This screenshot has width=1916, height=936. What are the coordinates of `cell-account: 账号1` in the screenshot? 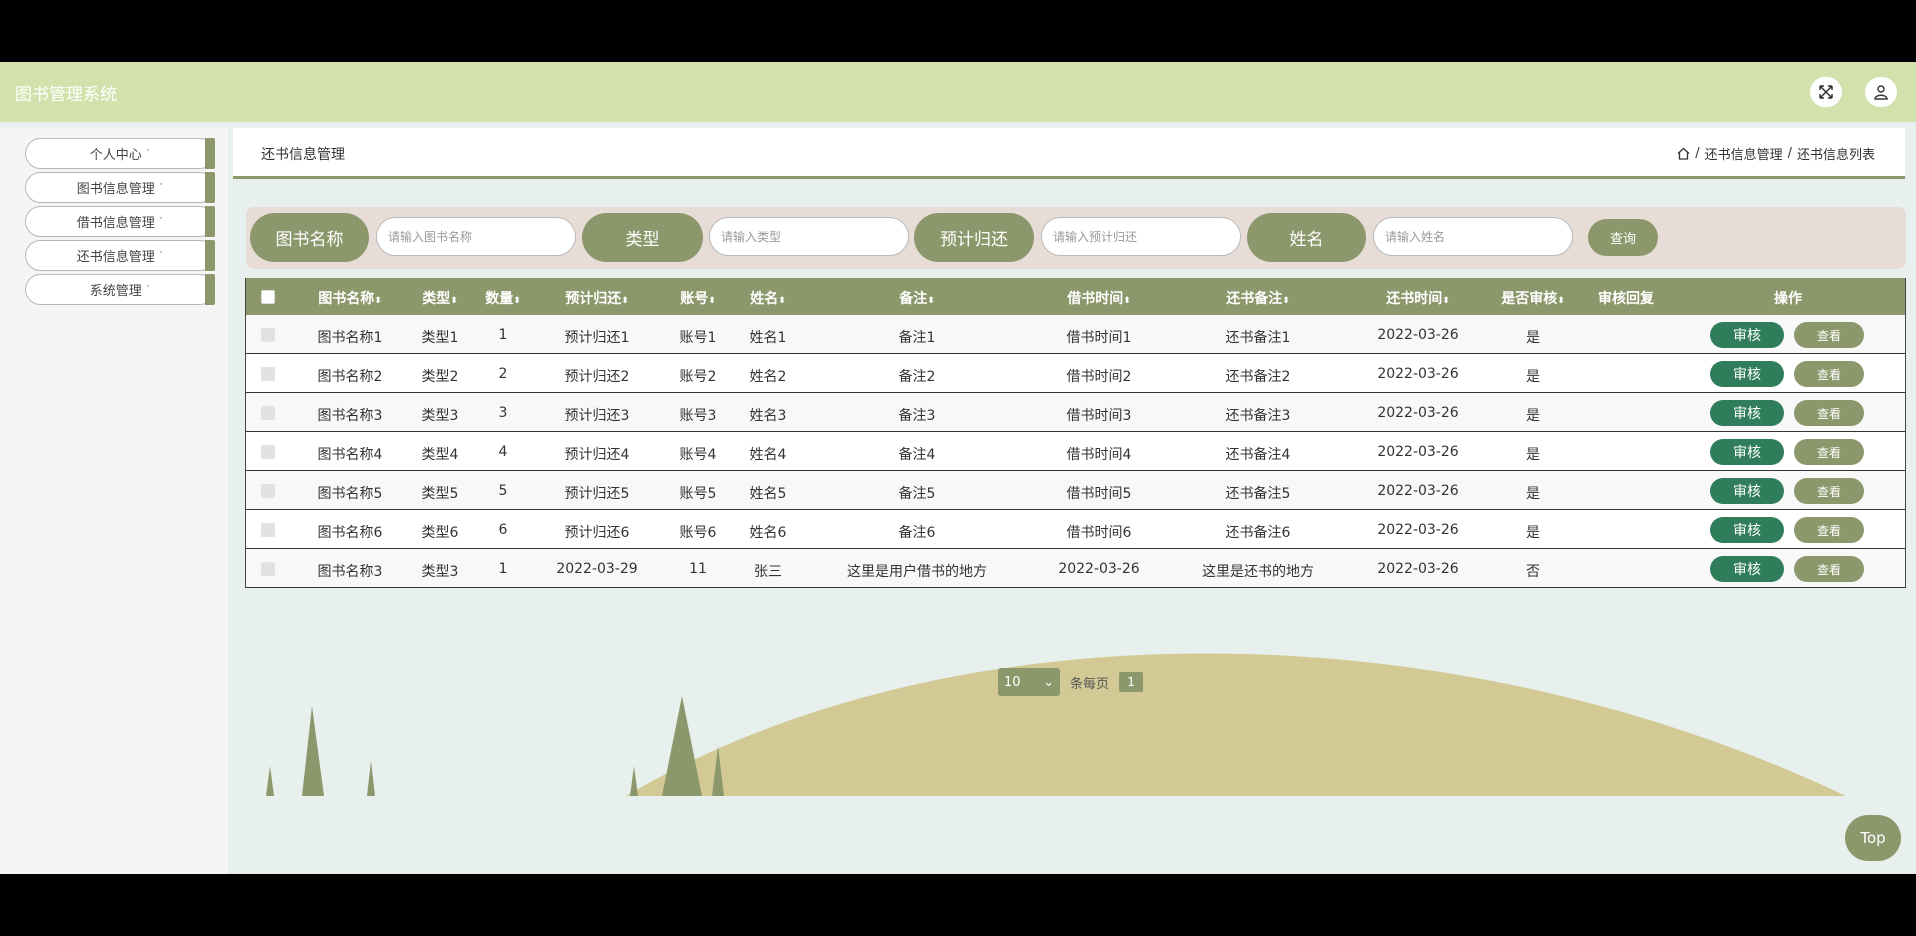 It's located at (698, 338).